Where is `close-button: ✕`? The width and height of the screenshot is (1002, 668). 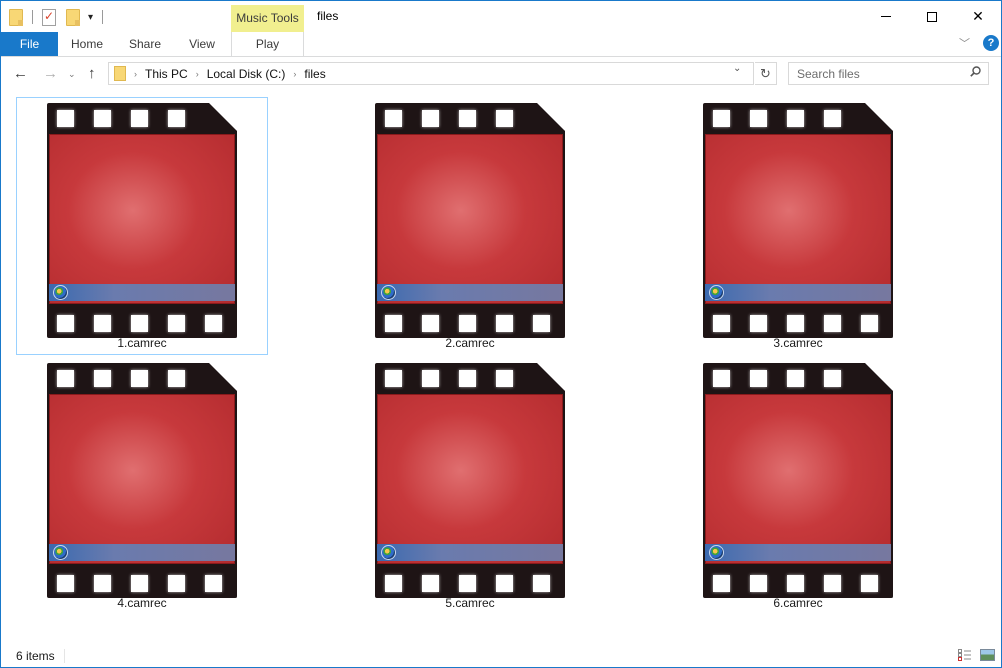 close-button: ✕ is located at coordinates (978, 16).